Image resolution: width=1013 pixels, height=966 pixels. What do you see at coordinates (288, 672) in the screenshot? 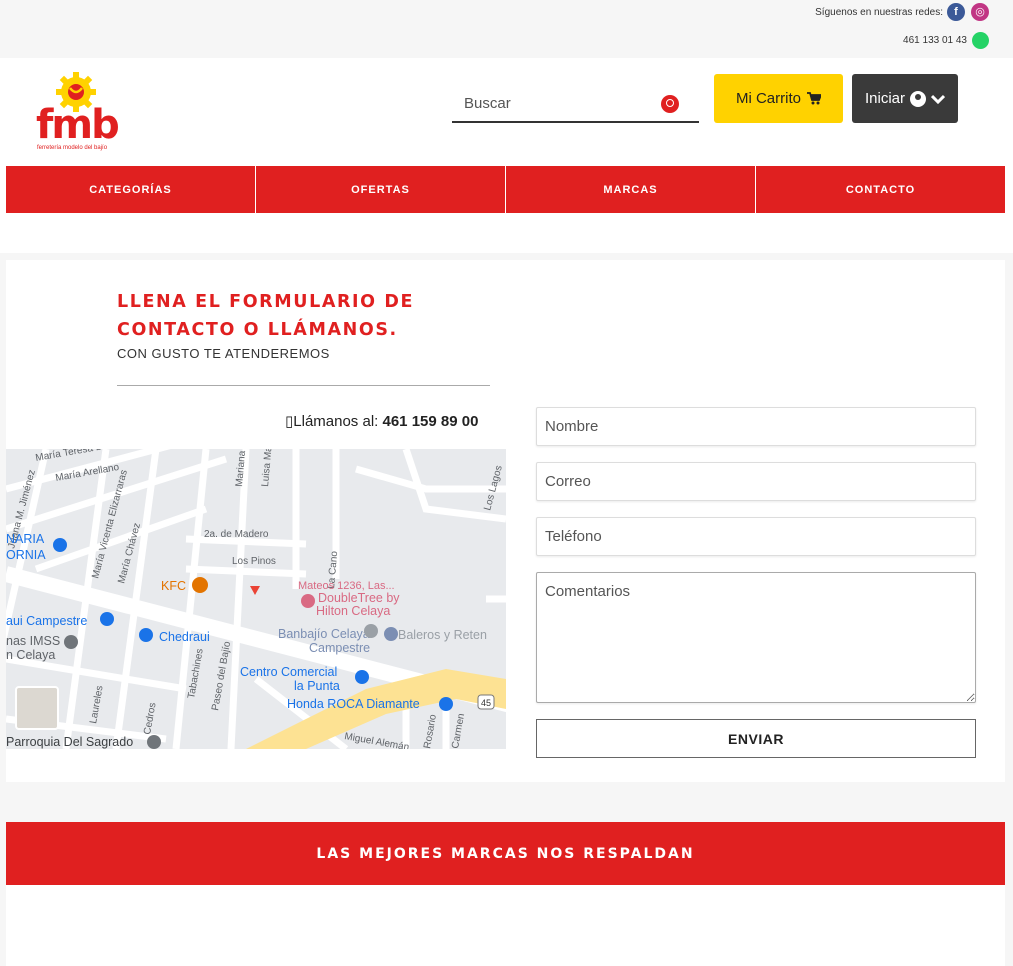
I see `map-label: Centro Comercial` at bounding box center [288, 672].